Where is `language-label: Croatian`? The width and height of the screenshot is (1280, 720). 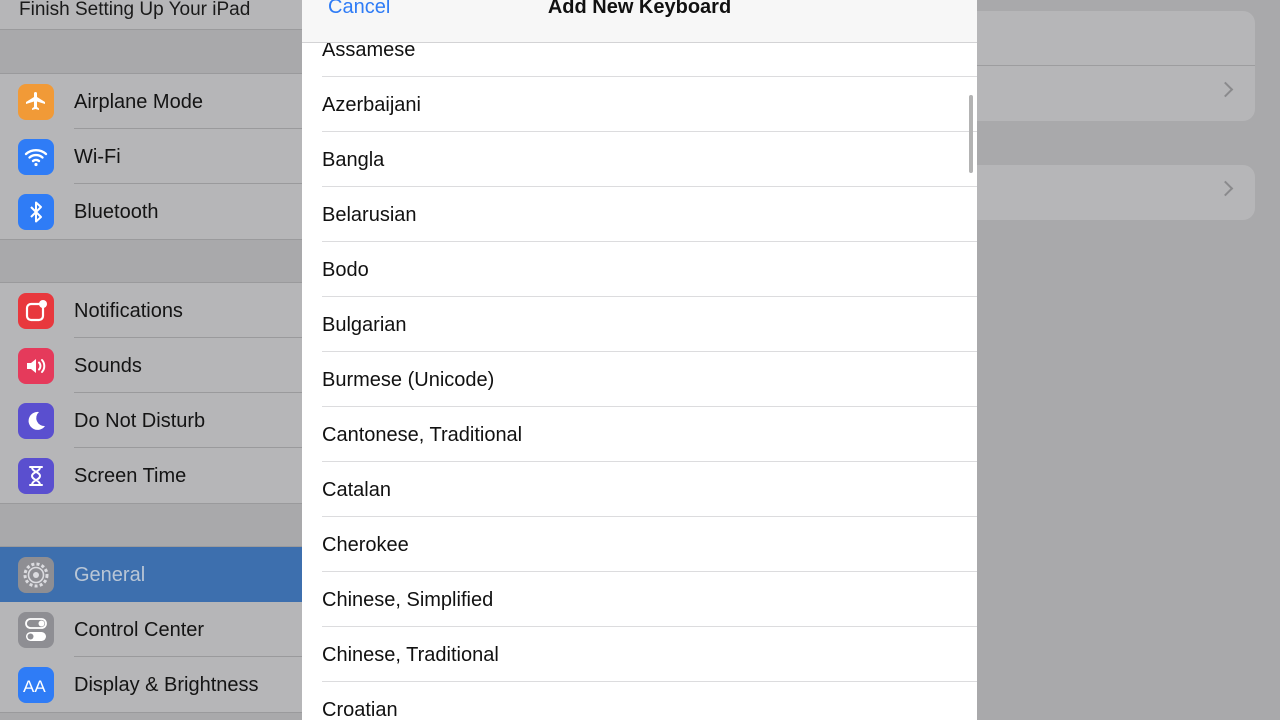 language-label: Croatian is located at coordinates (360, 709).